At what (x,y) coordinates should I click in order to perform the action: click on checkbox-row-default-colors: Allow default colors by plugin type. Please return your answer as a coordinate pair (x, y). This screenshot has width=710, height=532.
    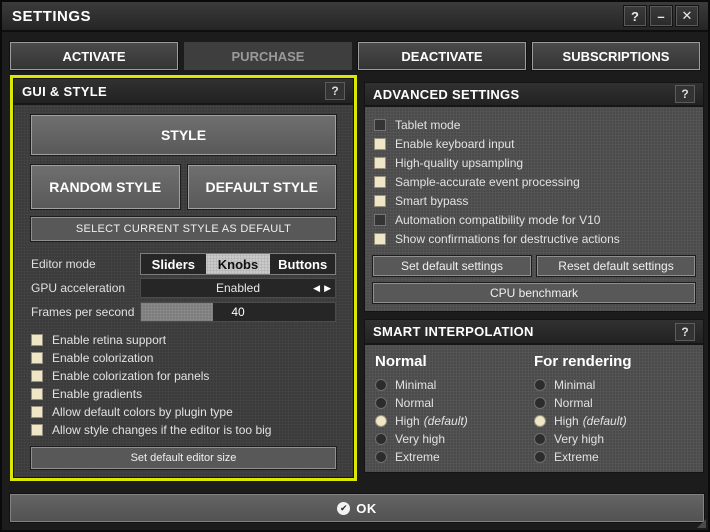
    Looking at the image, I should click on (183, 411).